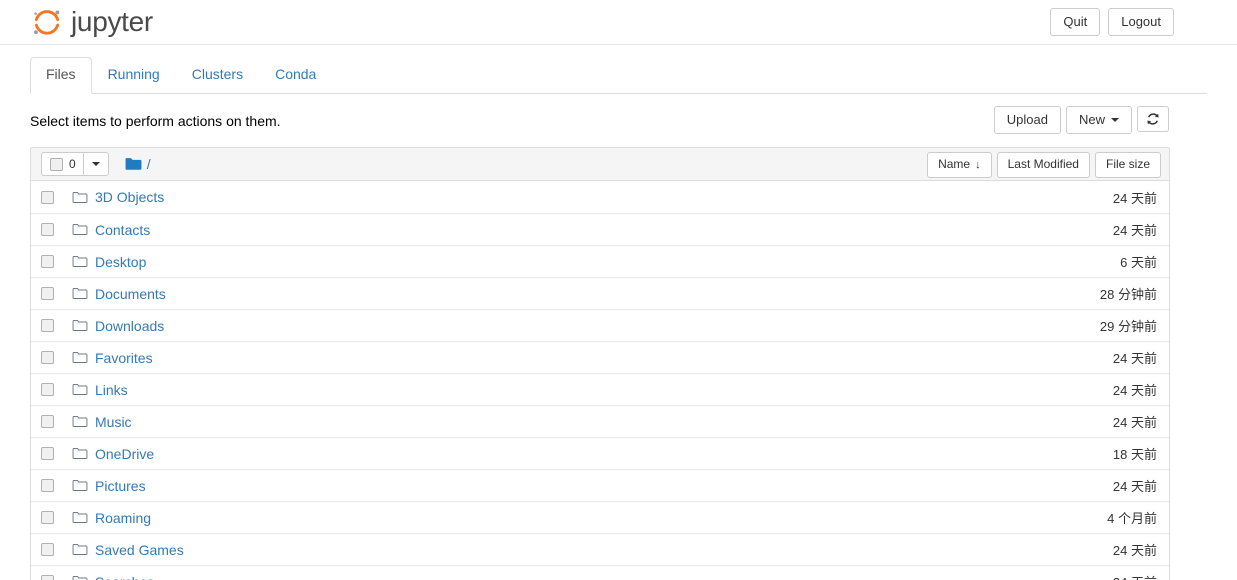 Image resolution: width=1237 pixels, height=580 pixels. I want to click on file-name-link: Downloads, so click(129, 326).